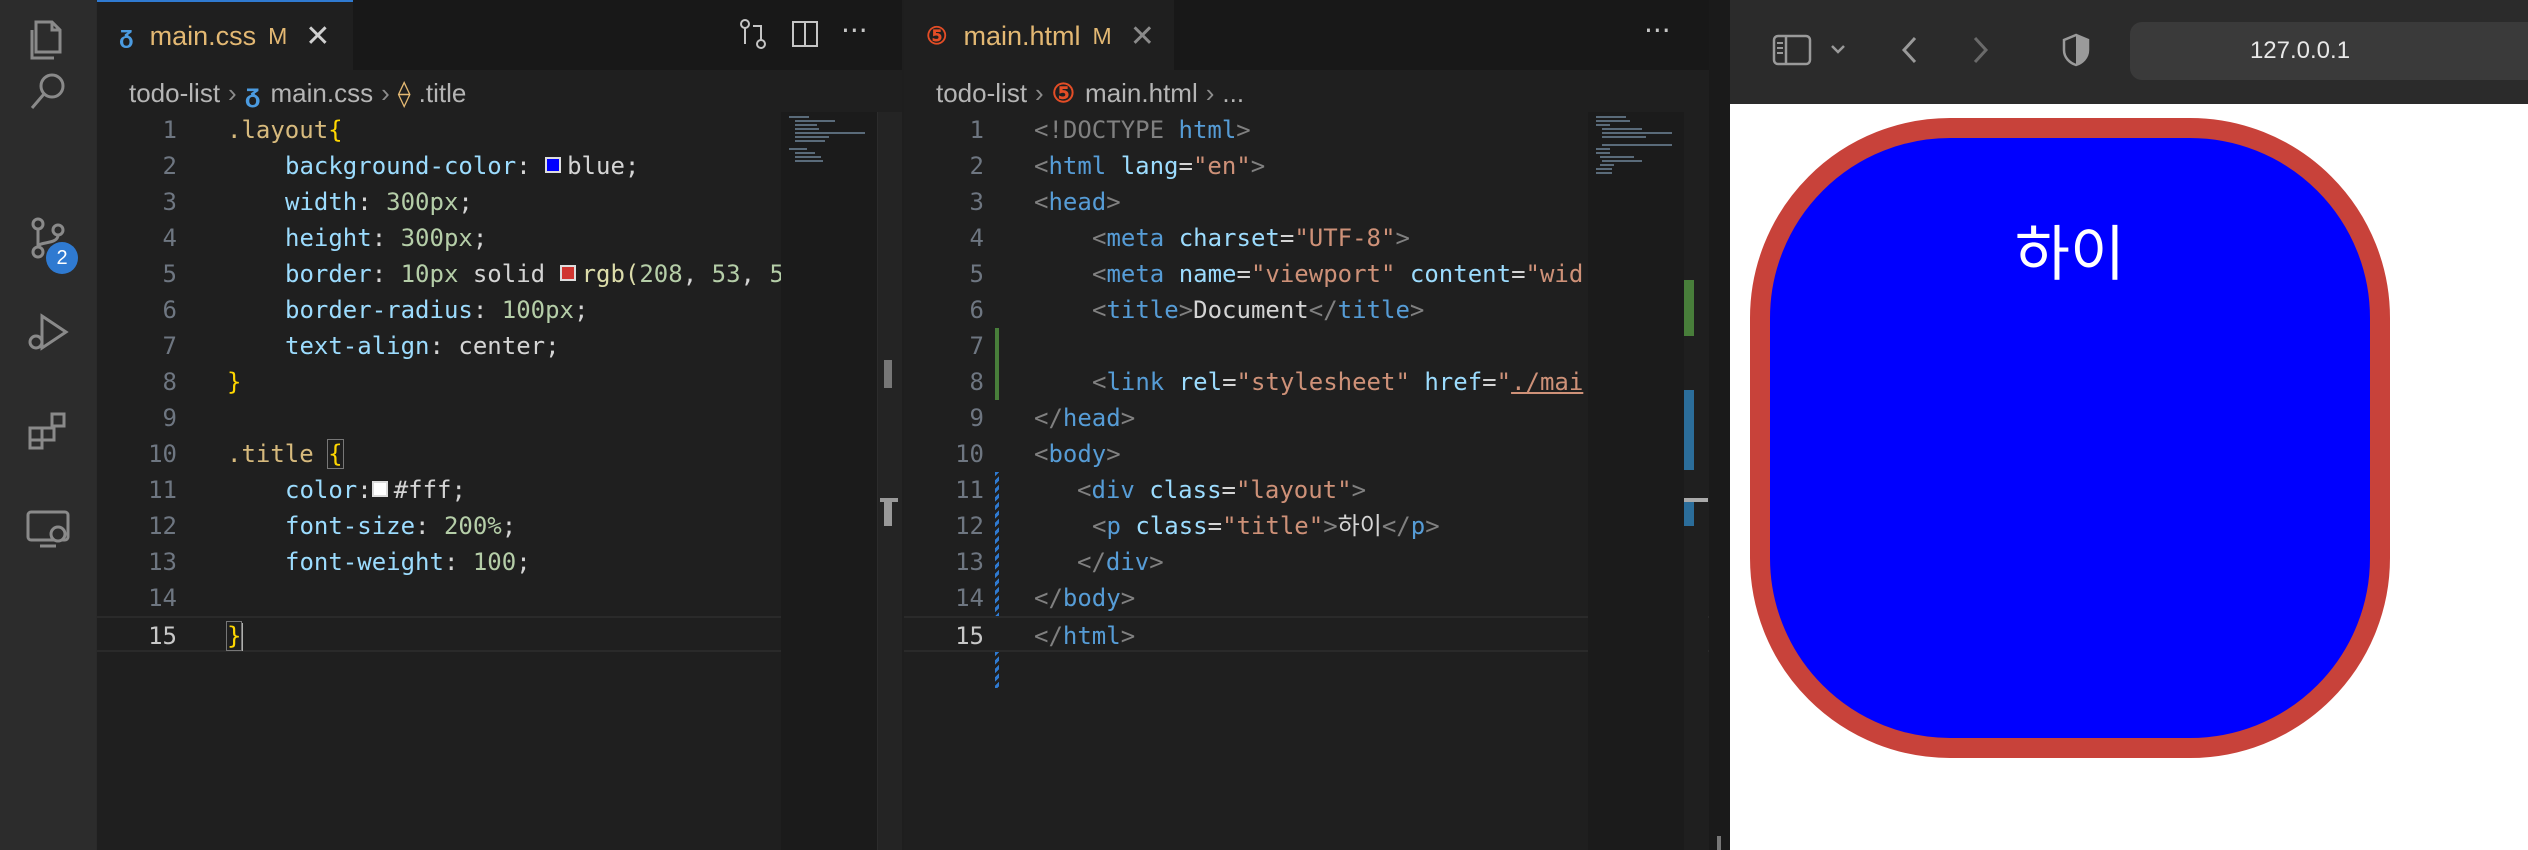  I want to click on sidebar-toggle-icon, so click(1792, 52).